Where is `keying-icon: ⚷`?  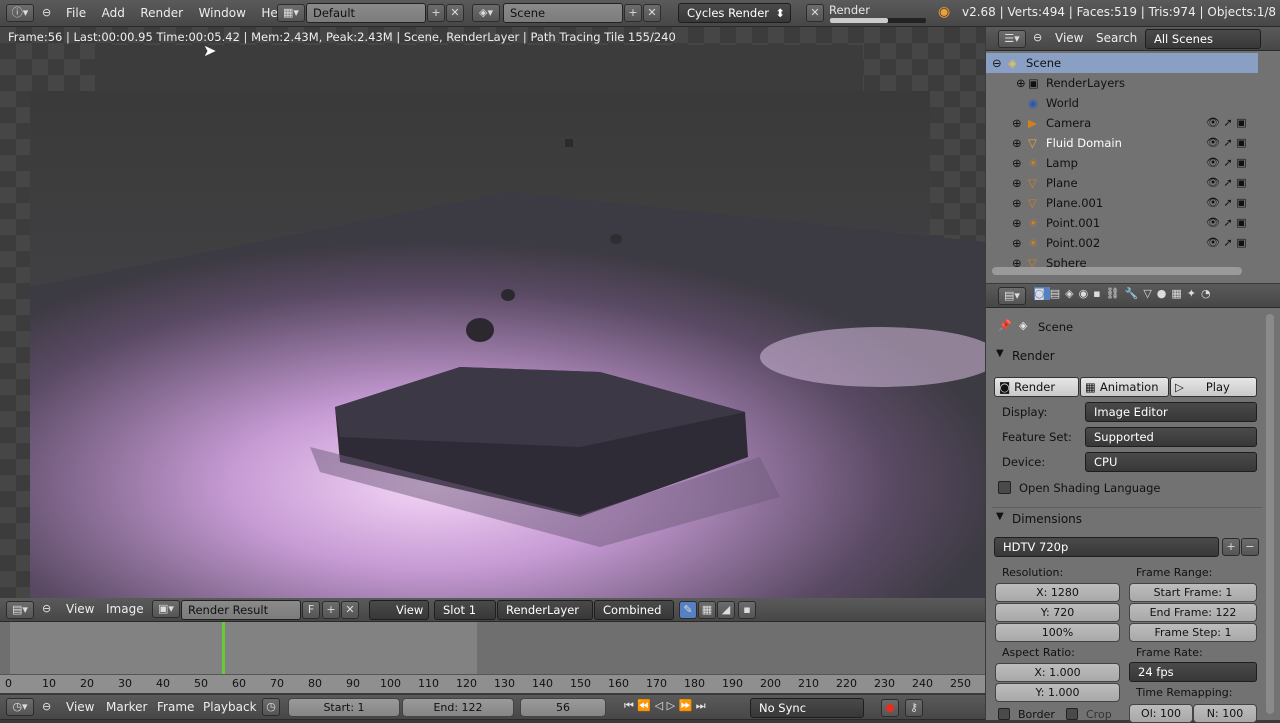 keying-icon: ⚷ is located at coordinates (914, 708).